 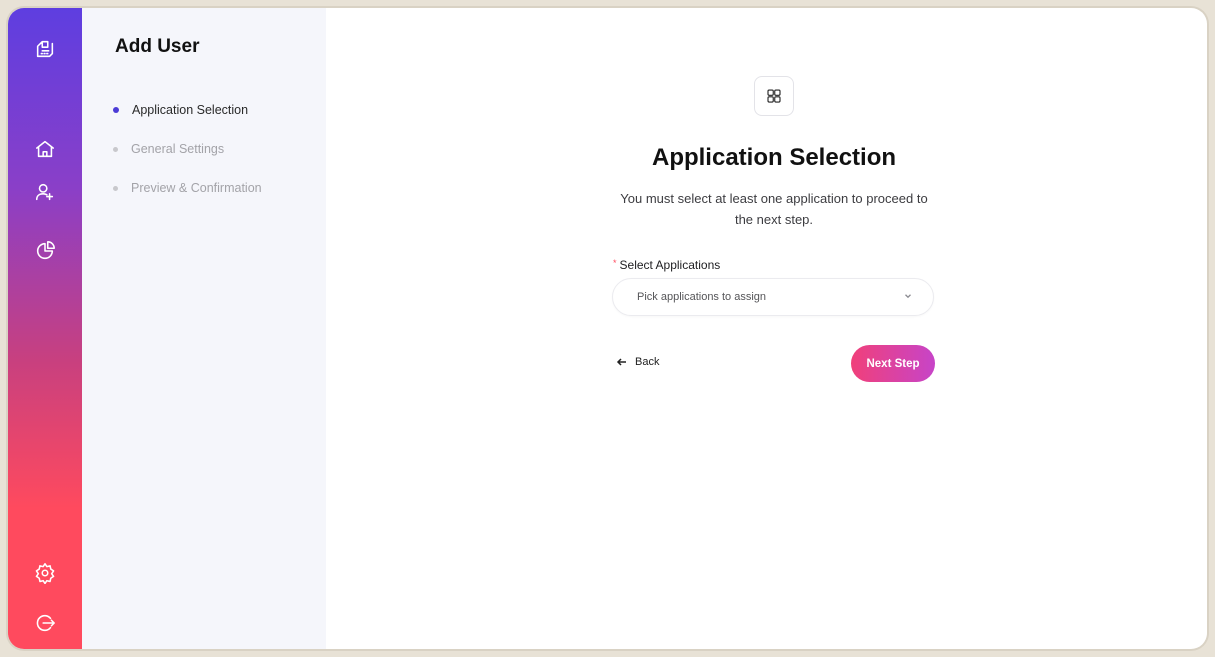 I want to click on back-button: Back, so click(x=637, y=362).